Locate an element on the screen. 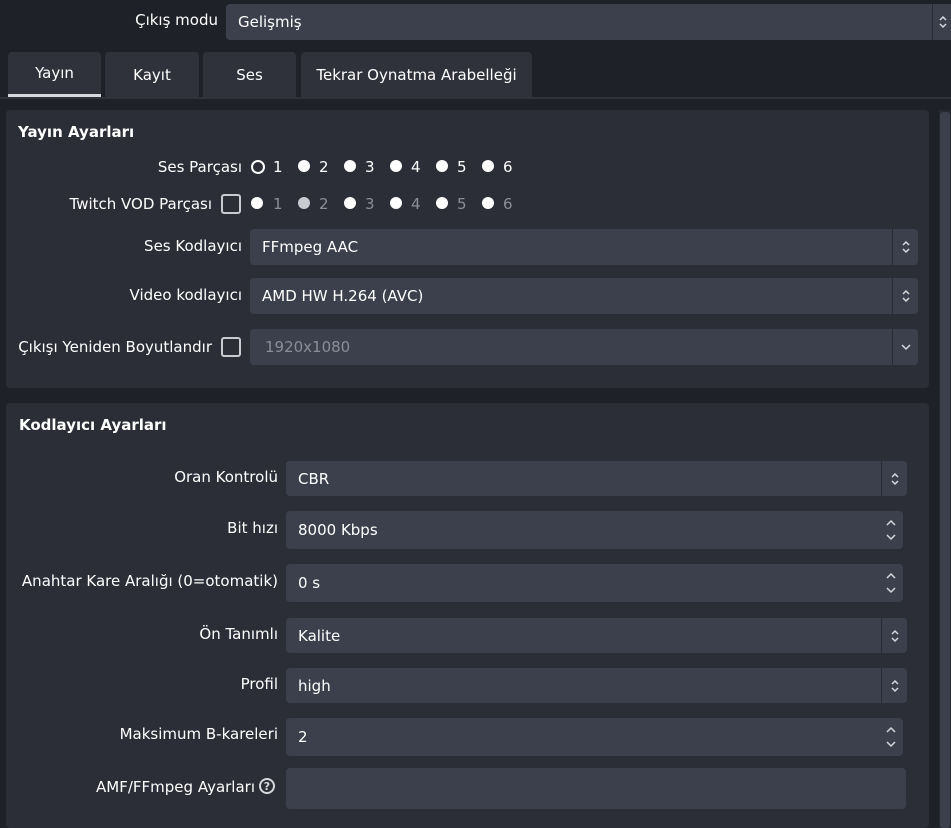 This screenshot has width=951, height=828. stream-settings-title: Yayın Ayarları is located at coordinates (76, 132).